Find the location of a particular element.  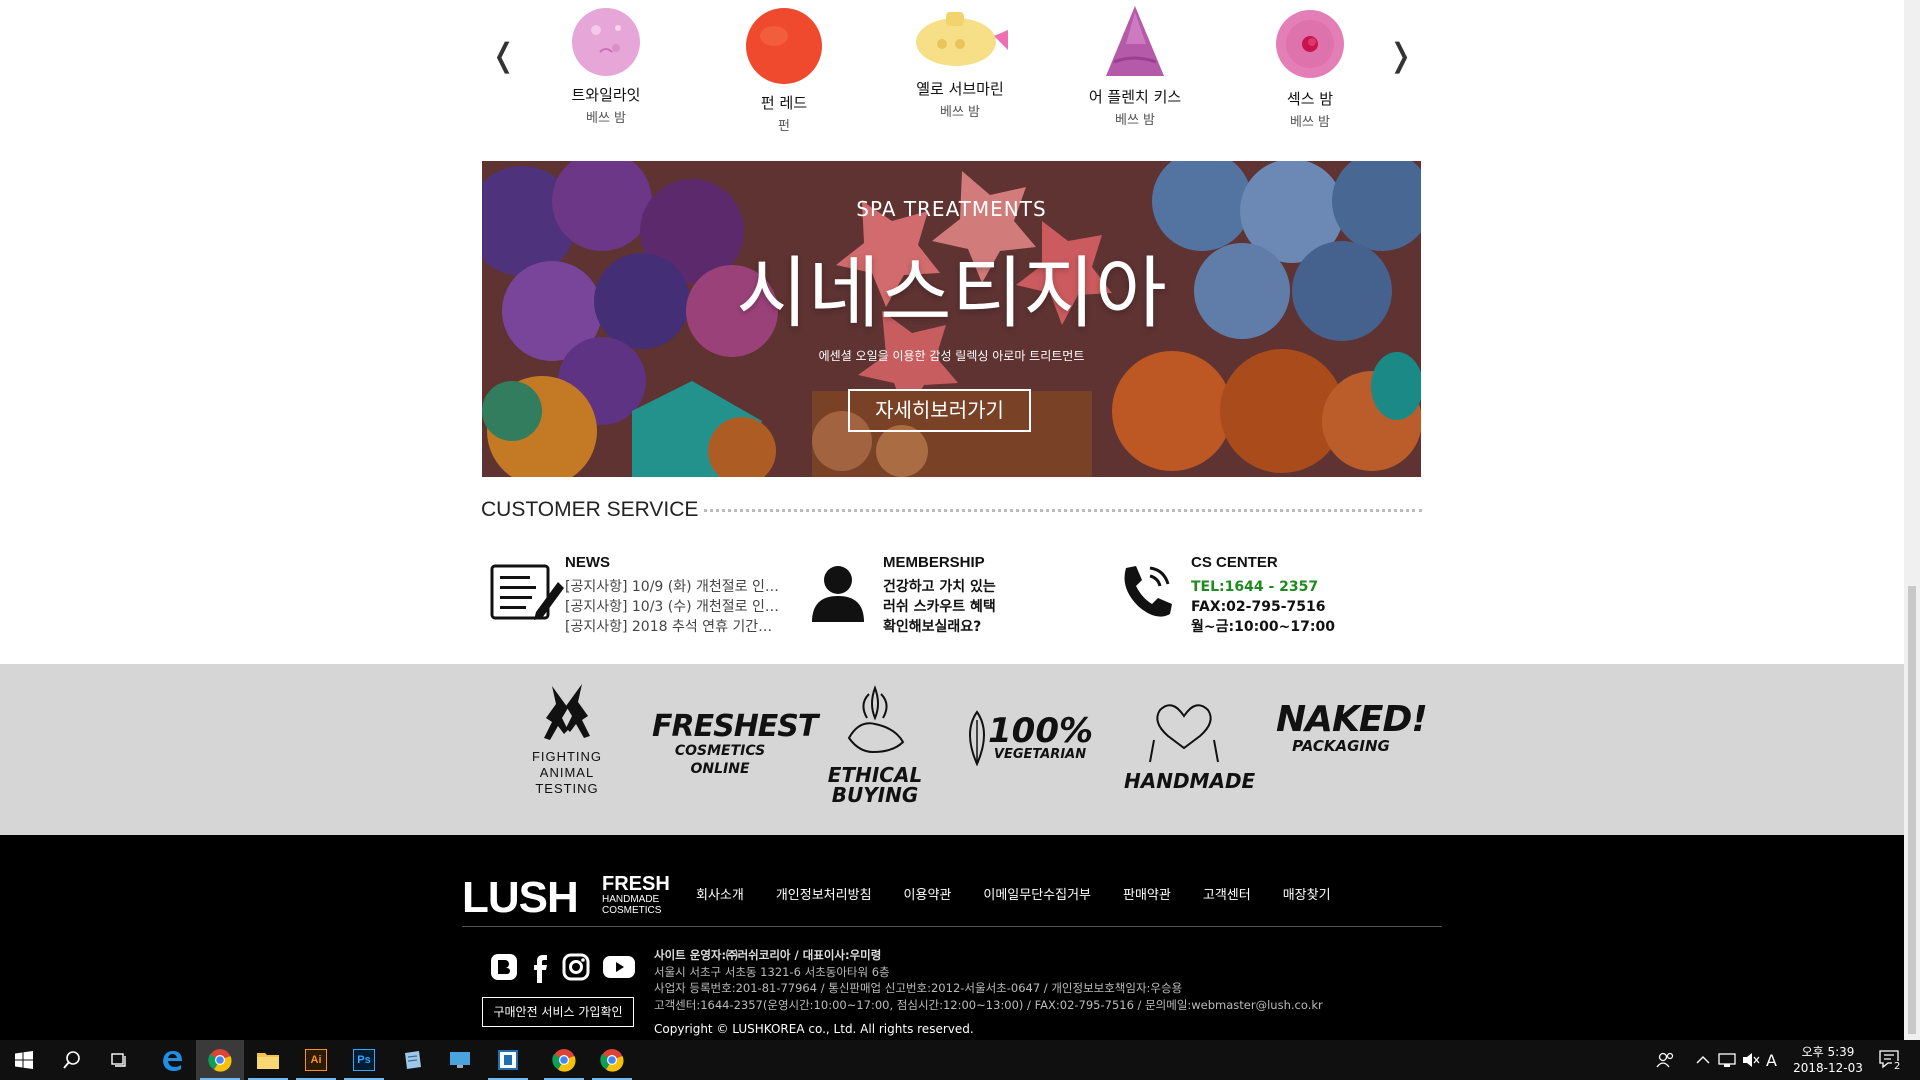

taskbar-app-edge is located at coordinates (172, 1060).